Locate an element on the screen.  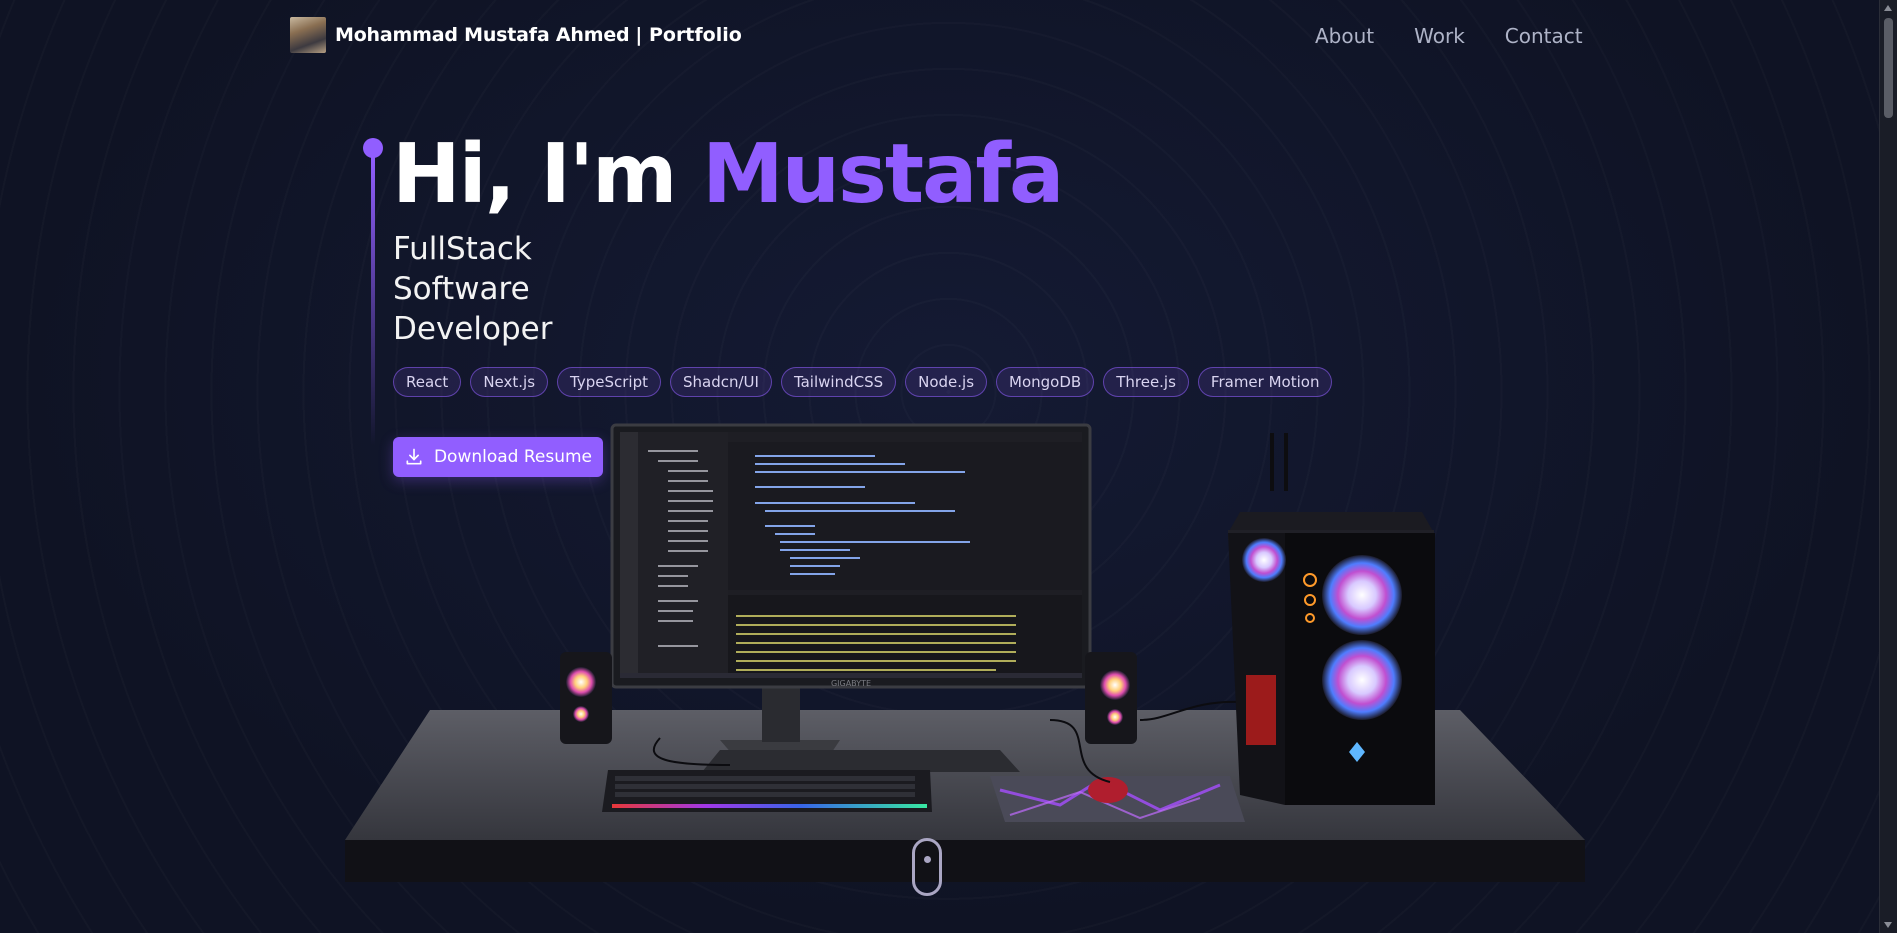
hero-subtitle-line: FullStack is located at coordinates (462, 249).